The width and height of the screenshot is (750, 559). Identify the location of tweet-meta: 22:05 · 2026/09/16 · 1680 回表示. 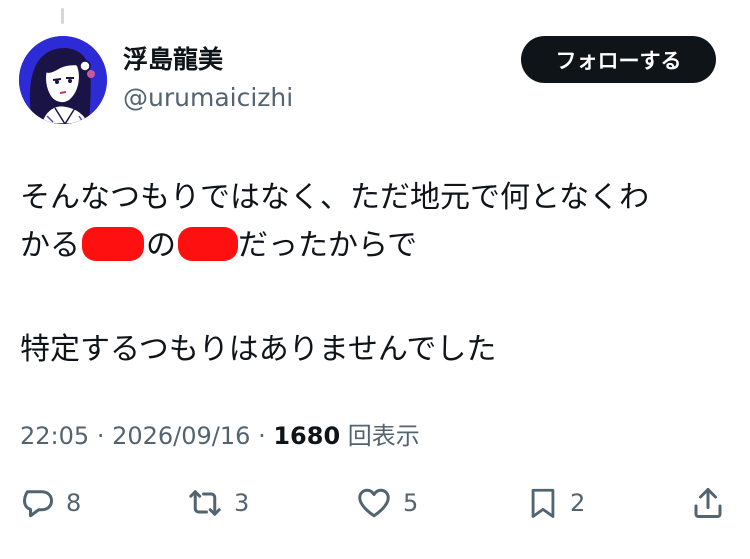
(220, 436).